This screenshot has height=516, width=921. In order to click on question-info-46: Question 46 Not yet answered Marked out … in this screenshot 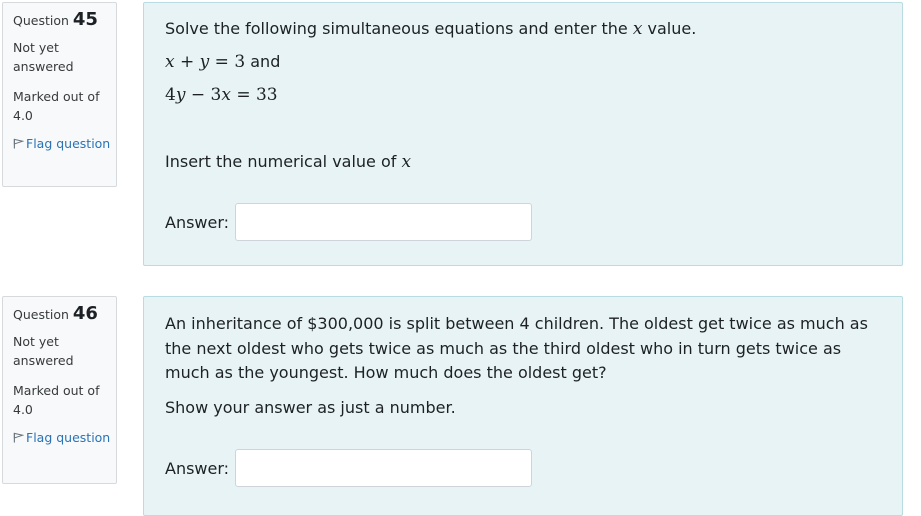, I will do `click(59, 390)`.